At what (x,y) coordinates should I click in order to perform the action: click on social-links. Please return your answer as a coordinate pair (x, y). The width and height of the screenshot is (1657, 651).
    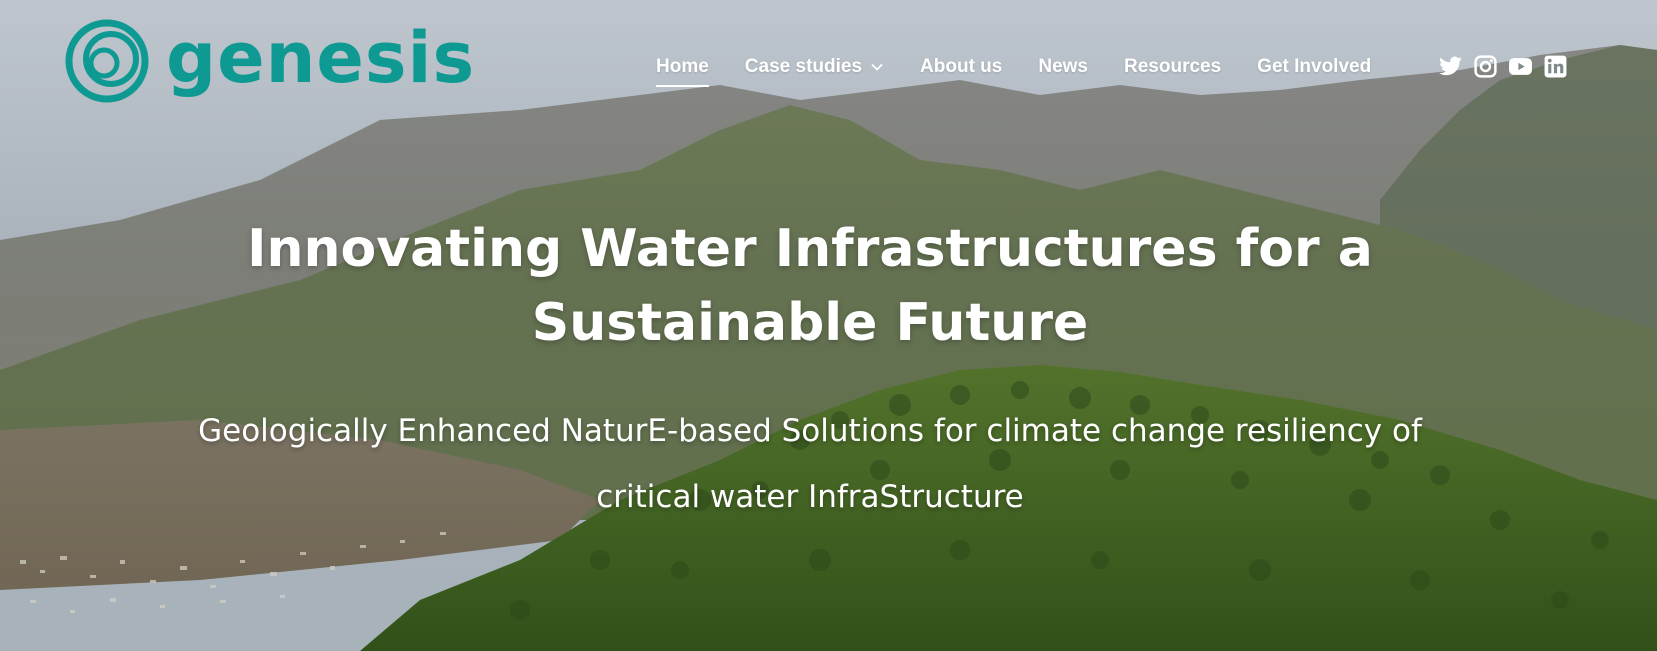
    Looking at the image, I should click on (1503, 66).